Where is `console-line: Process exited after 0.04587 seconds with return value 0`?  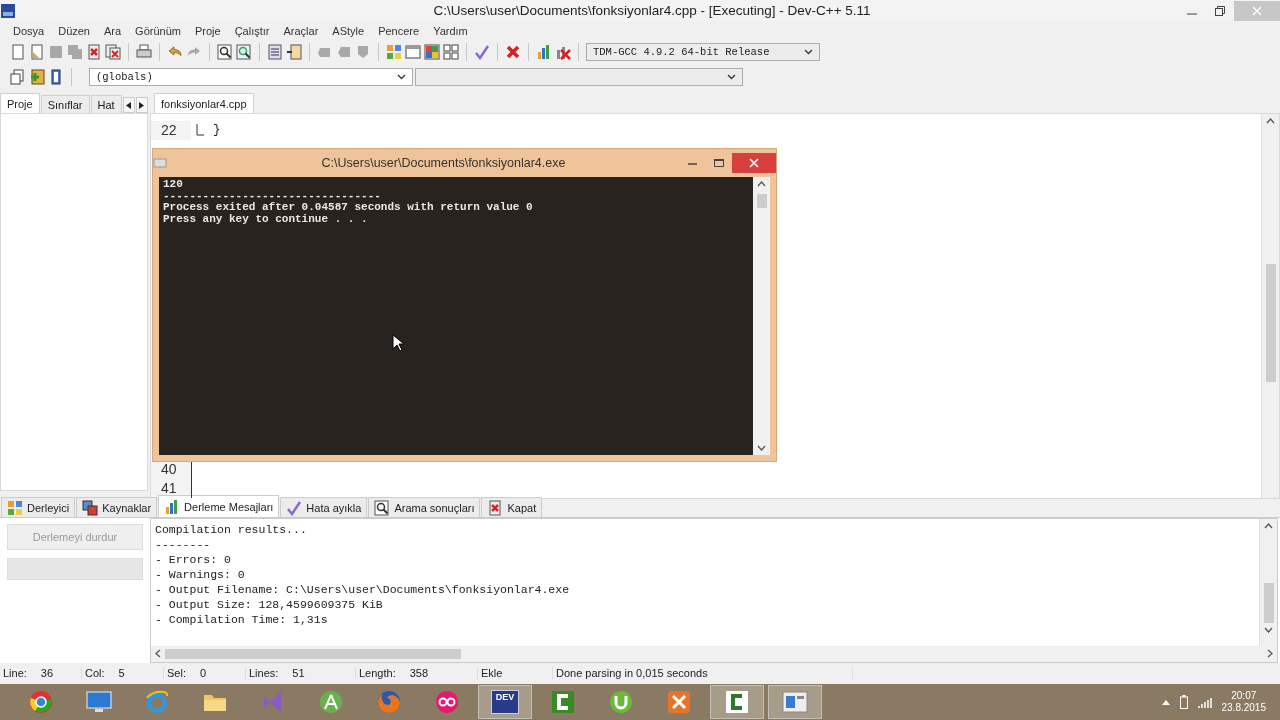
console-line: Process exited after 0.04587 seconds with return value 0 is located at coordinates (348, 208).